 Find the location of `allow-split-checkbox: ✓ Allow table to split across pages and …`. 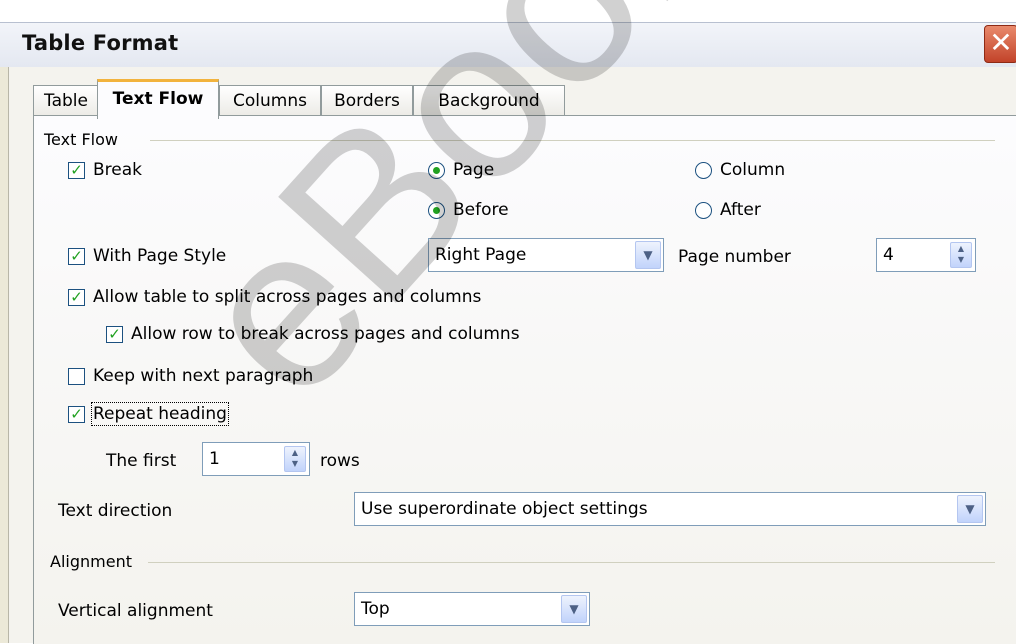

allow-split-checkbox: ✓ Allow table to split across pages and … is located at coordinates (274, 297).